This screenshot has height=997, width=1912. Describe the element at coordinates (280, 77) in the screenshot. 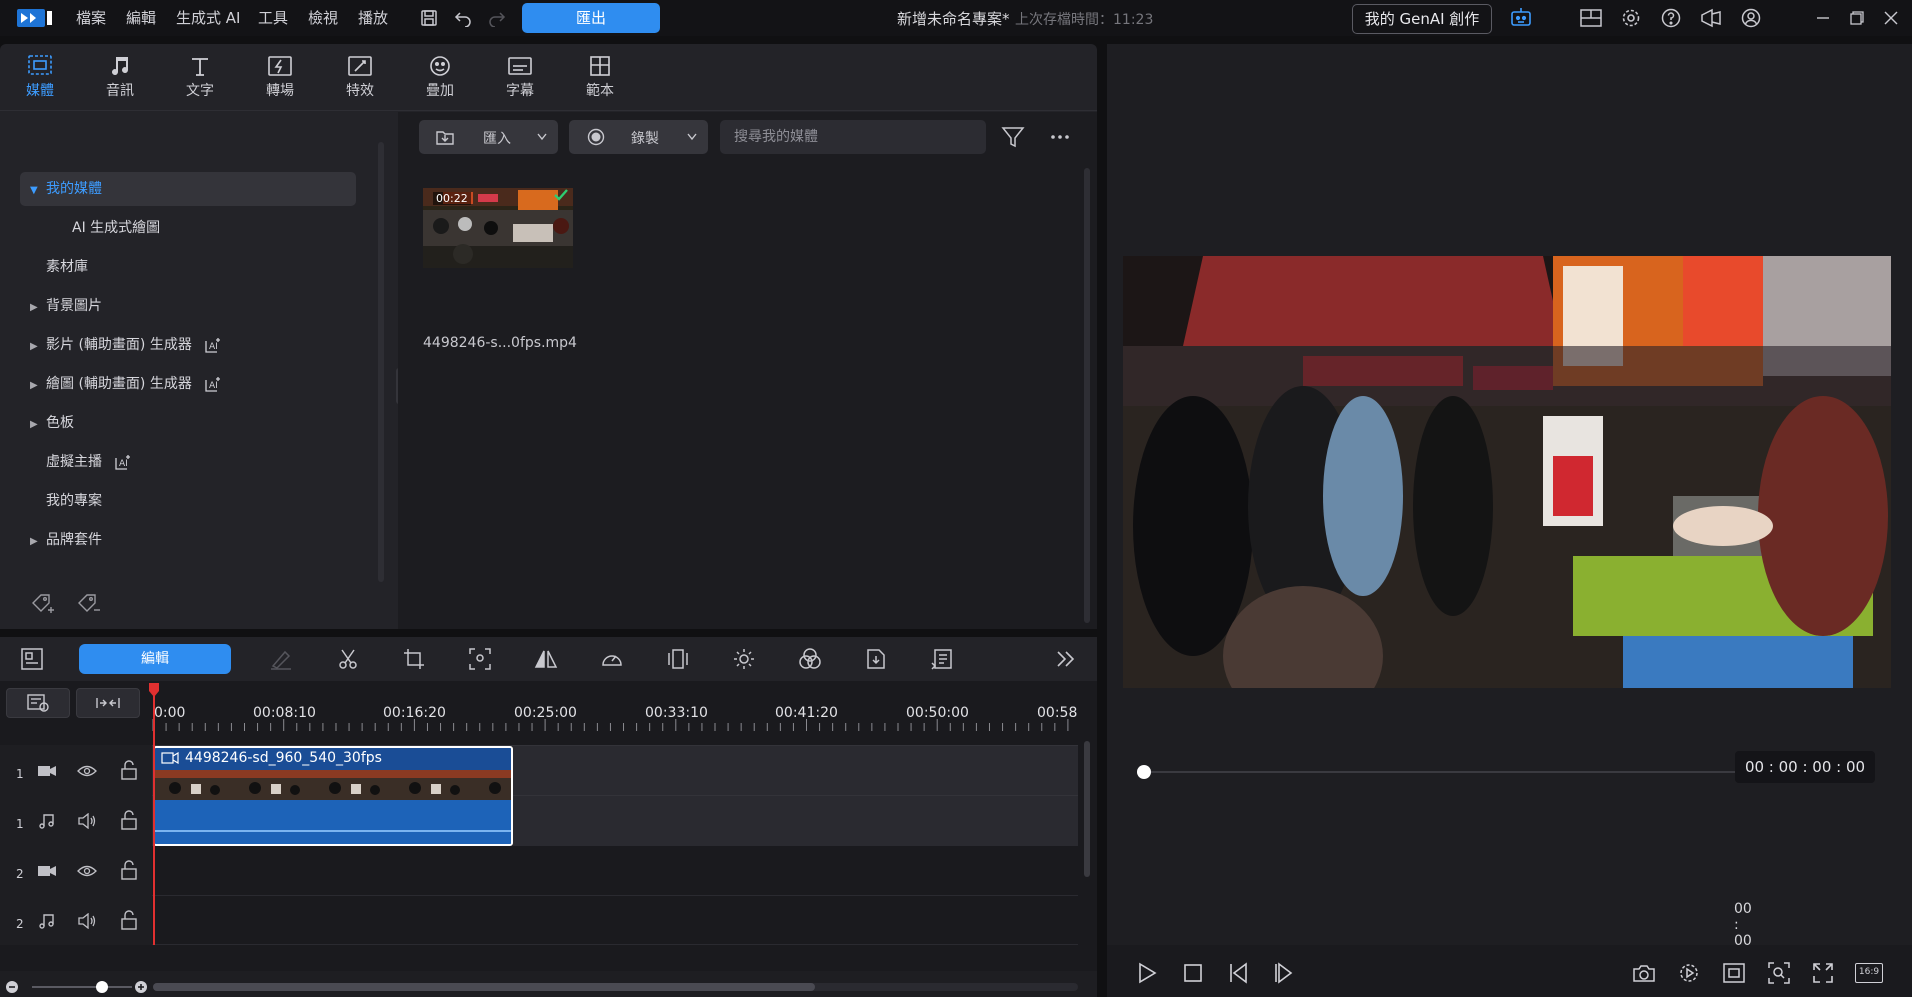

I see `tab-transition: 轉場` at that location.